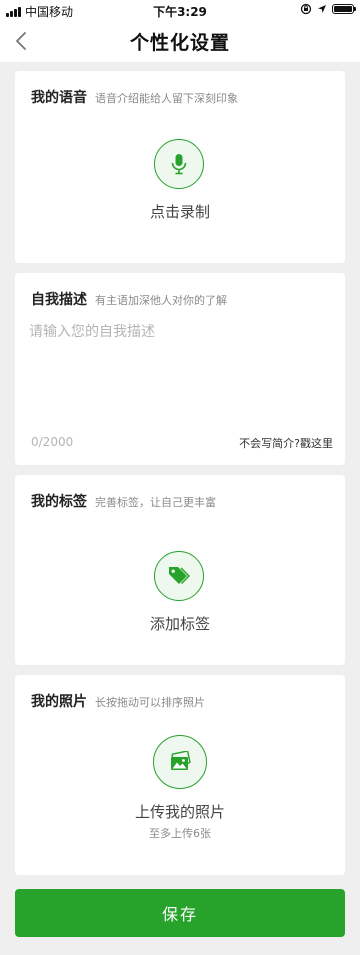 This screenshot has height=955, width=360. I want to click on status-bar: 中国移动 下午3:29, so click(180, 10).